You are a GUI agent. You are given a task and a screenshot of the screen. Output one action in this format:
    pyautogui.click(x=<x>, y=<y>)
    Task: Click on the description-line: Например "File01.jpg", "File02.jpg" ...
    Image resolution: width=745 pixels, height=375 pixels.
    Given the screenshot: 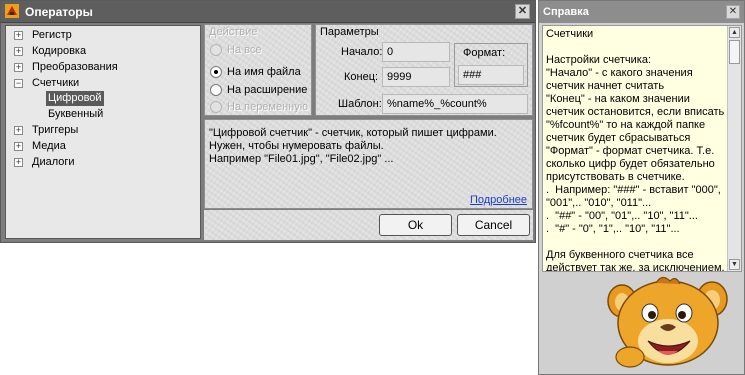 What is the action you would take?
    pyautogui.click(x=301, y=159)
    